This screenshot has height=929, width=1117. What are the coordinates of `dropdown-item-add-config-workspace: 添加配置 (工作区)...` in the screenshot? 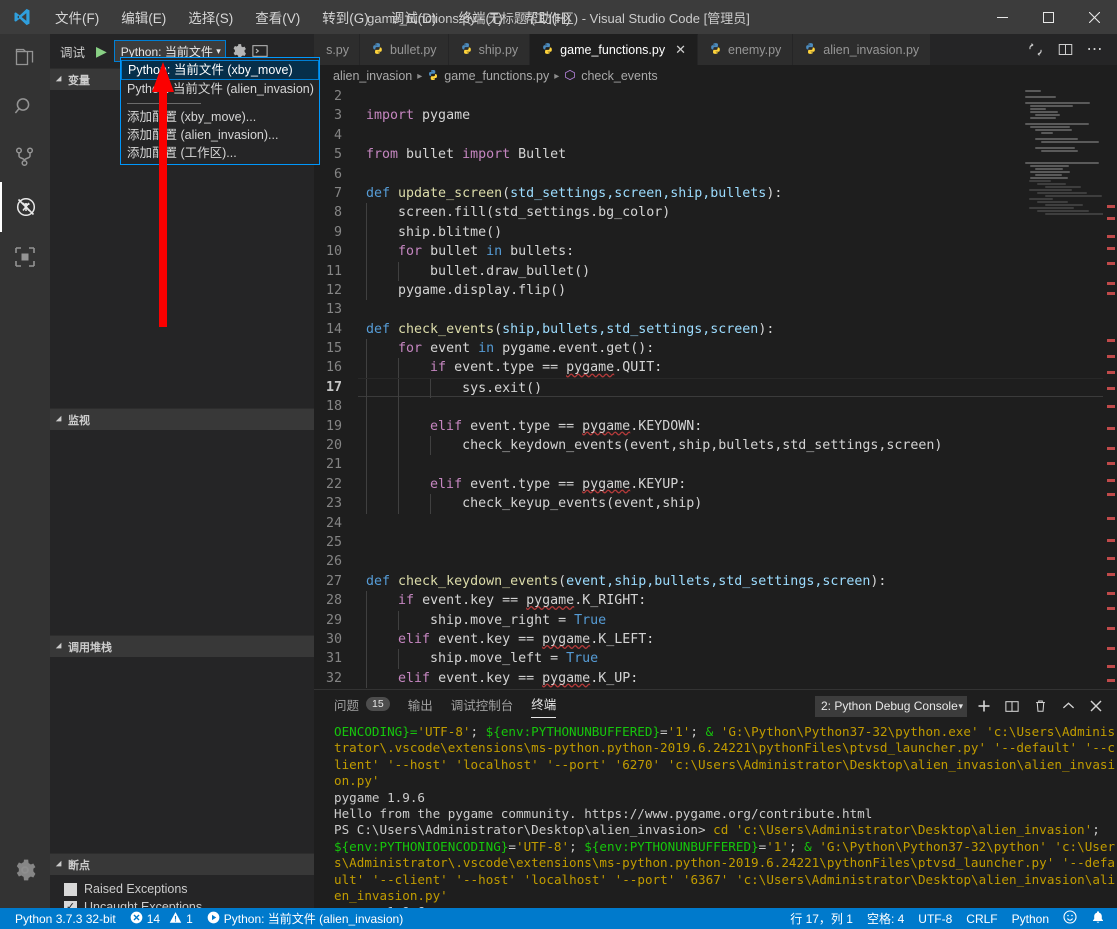 It's located at (220, 153).